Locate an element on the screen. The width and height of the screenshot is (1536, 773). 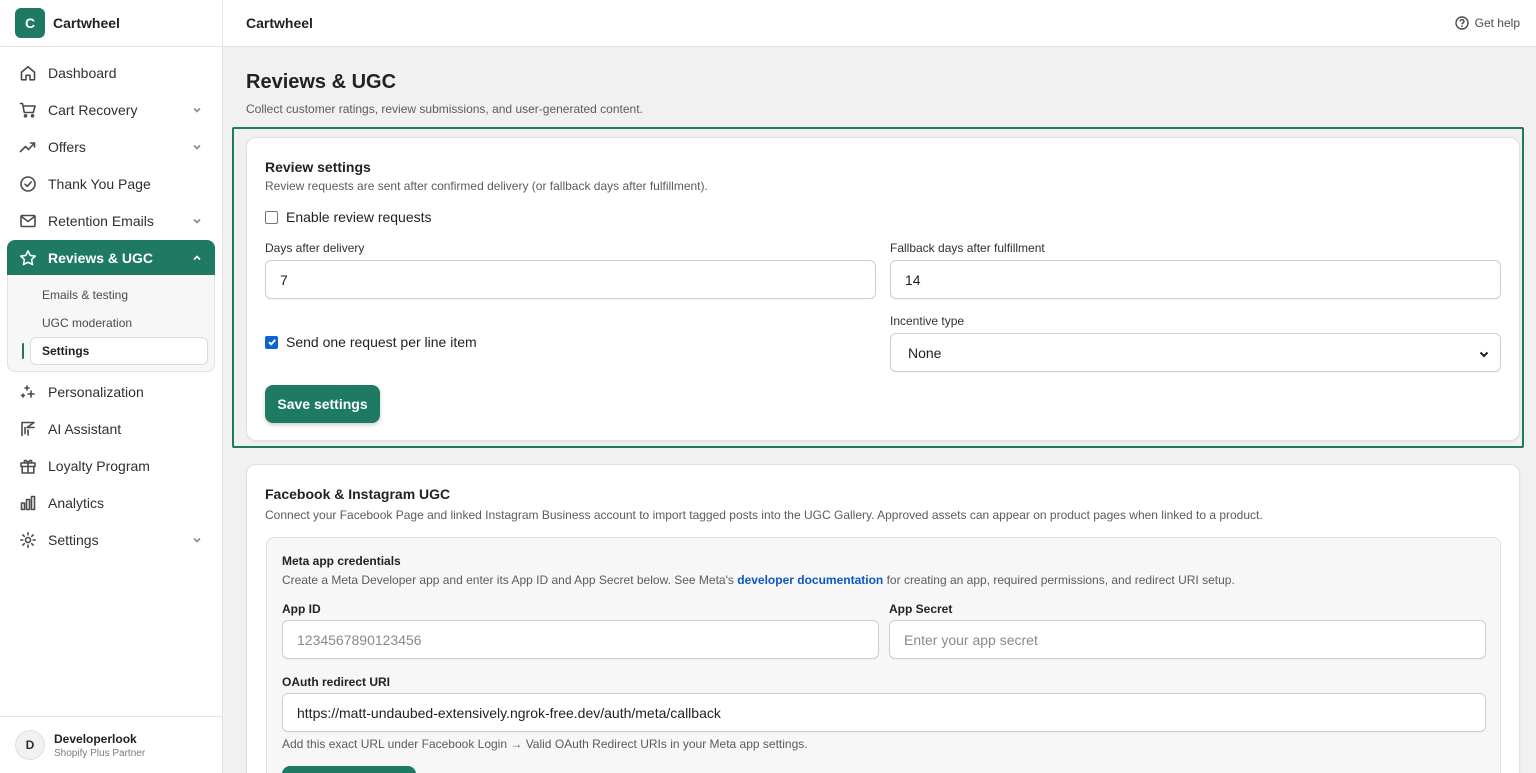
enable-review-requests-label: Enable review requests is located at coordinates (359, 217).